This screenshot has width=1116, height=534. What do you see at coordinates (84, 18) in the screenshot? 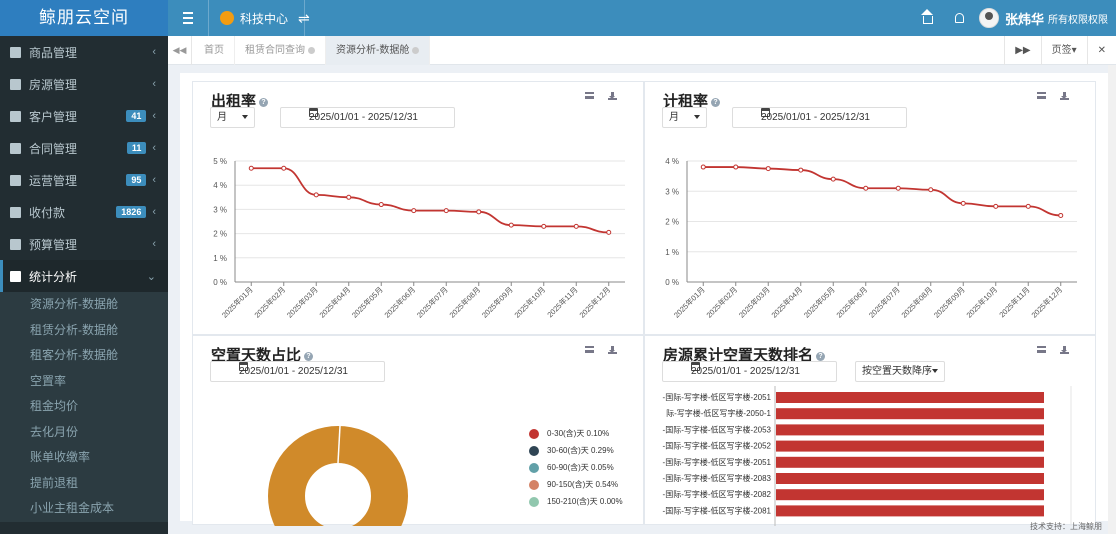
I see `app-logo: 鲸朋云空间` at bounding box center [84, 18].